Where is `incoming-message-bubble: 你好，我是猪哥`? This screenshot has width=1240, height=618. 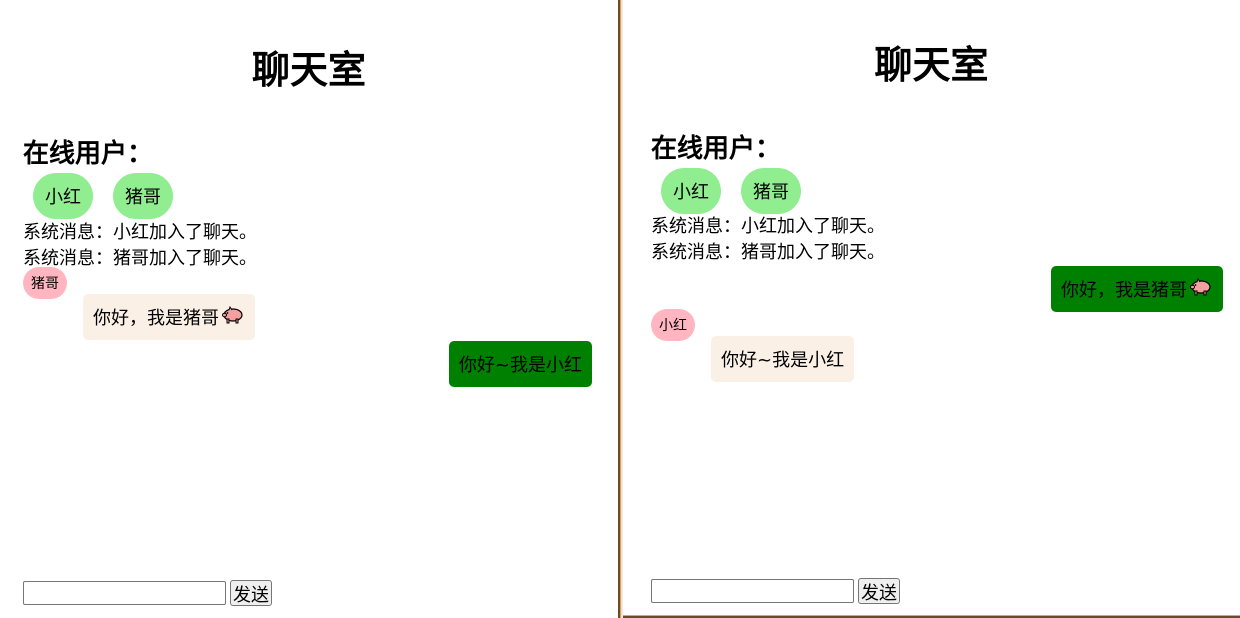 incoming-message-bubble: 你好，我是猪哥 is located at coordinates (169, 317).